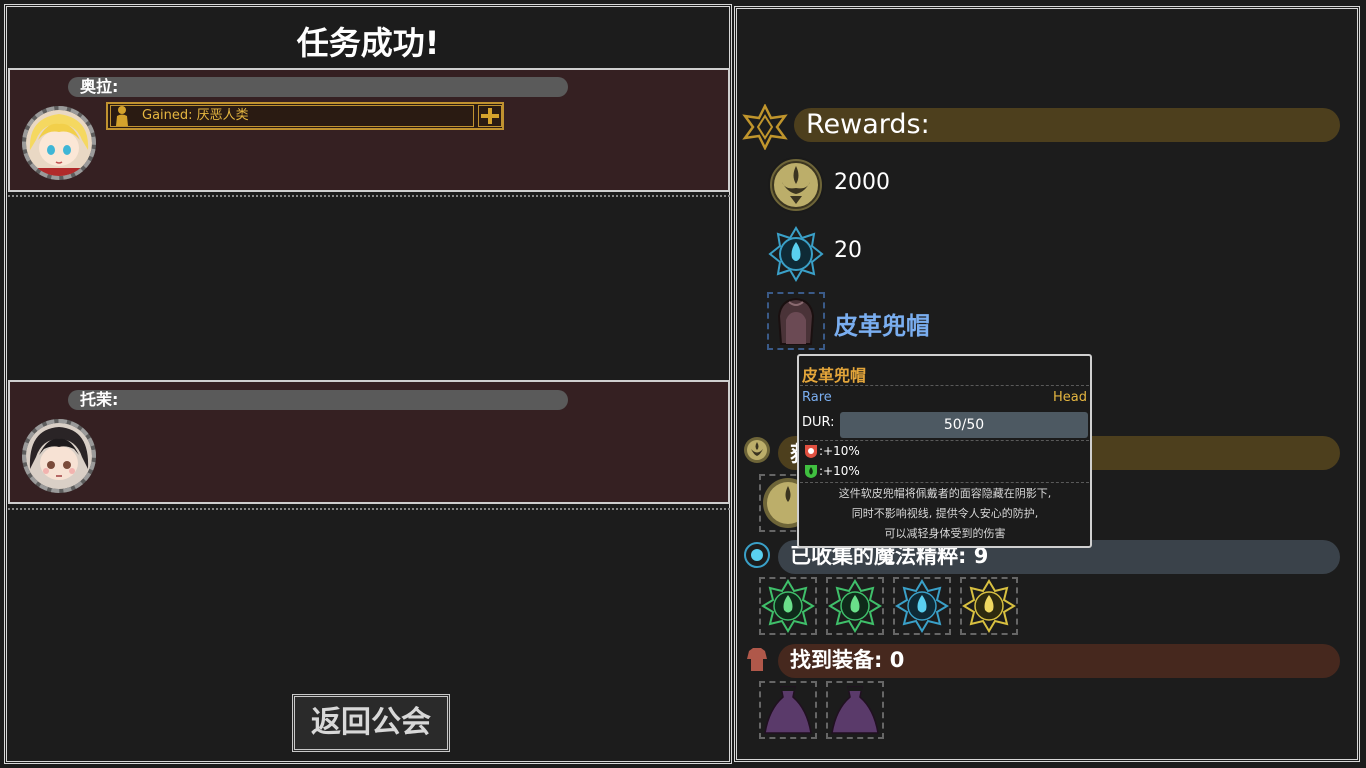 This screenshot has height=768, width=1366. What do you see at coordinates (195, 115) in the screenshot?
I see `trait-gained-text: Gained: 厌恶人类` at bounding box center [195, 115].